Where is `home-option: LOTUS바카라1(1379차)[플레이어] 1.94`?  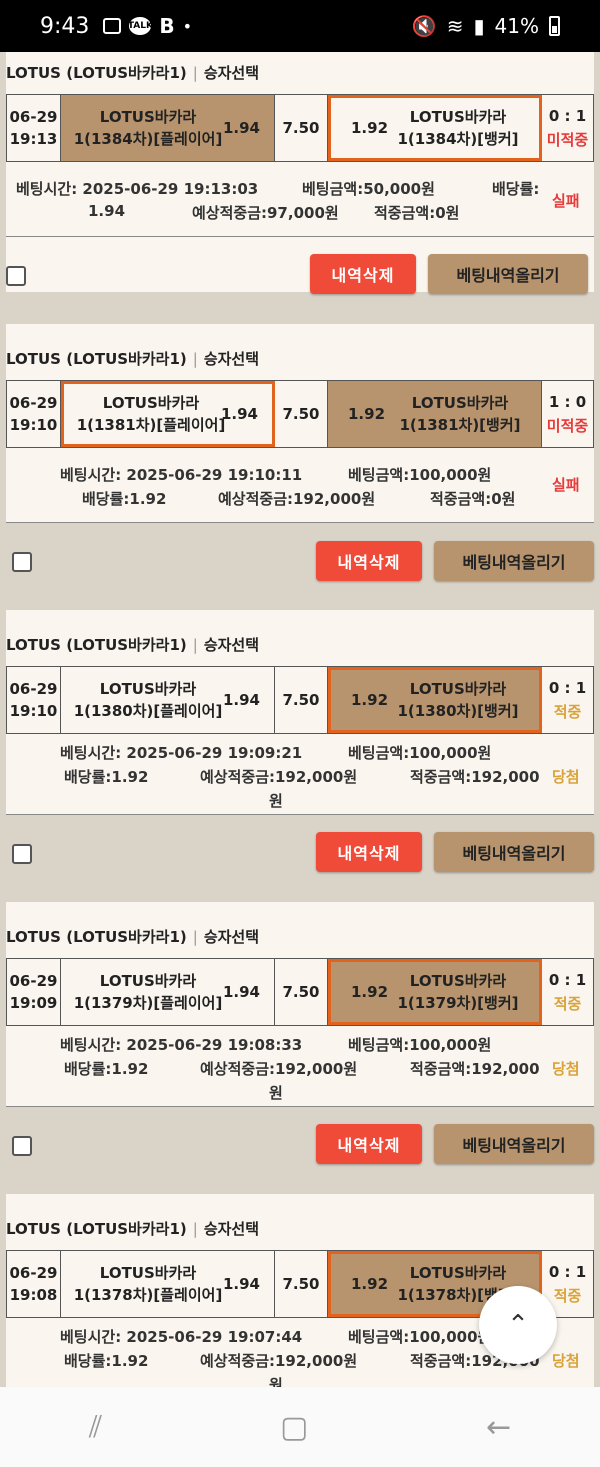 home-option: LOTUS바카라1(1379차)[플레이어] 1.94 is located at coordinates (168, 992).